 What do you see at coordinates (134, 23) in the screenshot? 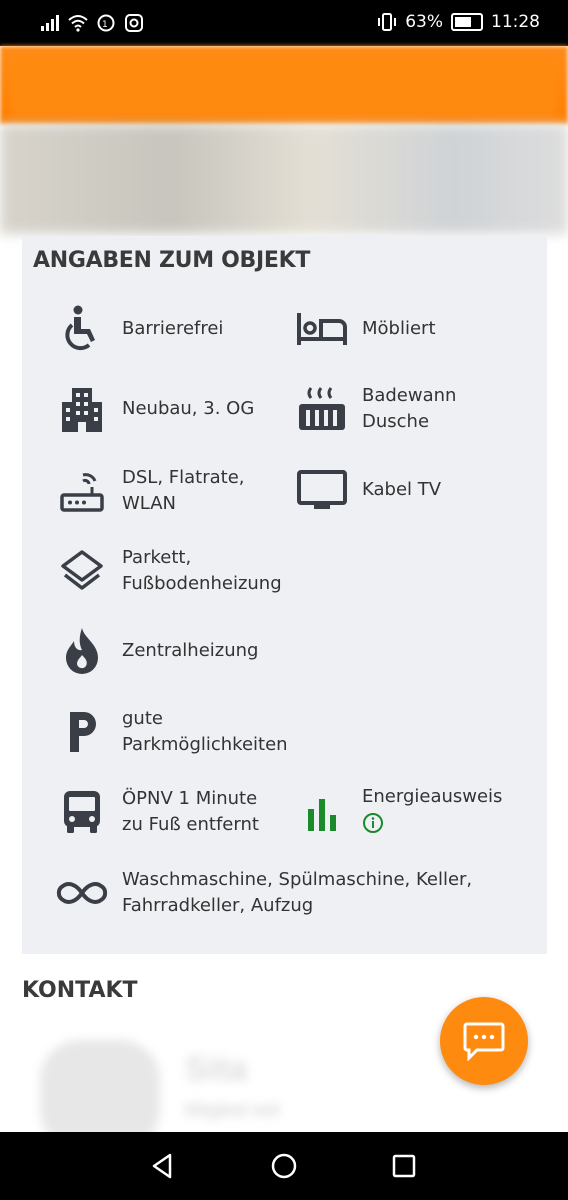
I see `instagram-icon` at bounding box center [134, 23].